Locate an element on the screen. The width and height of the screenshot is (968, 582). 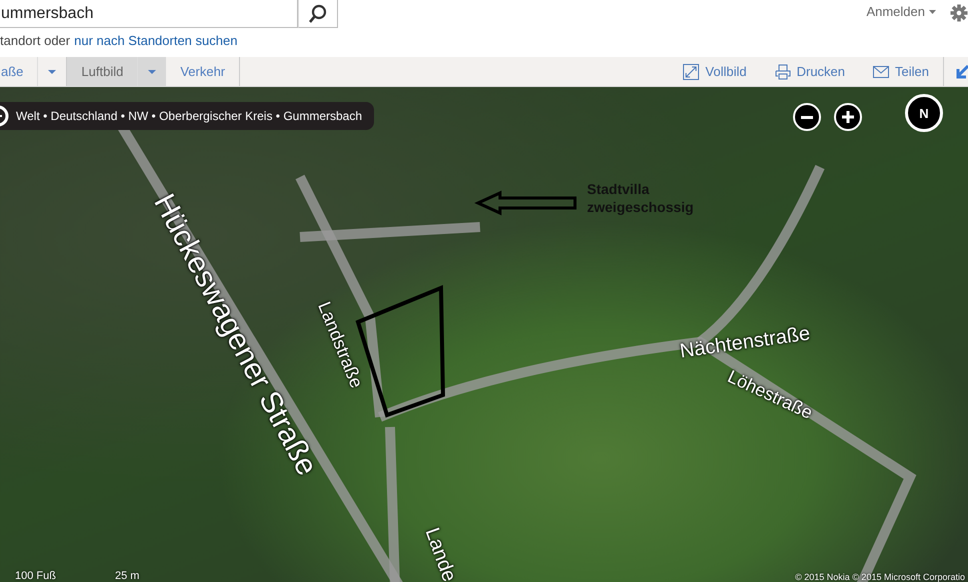
sign-in-menu: Anmelden is located at coordinates (901, 11).